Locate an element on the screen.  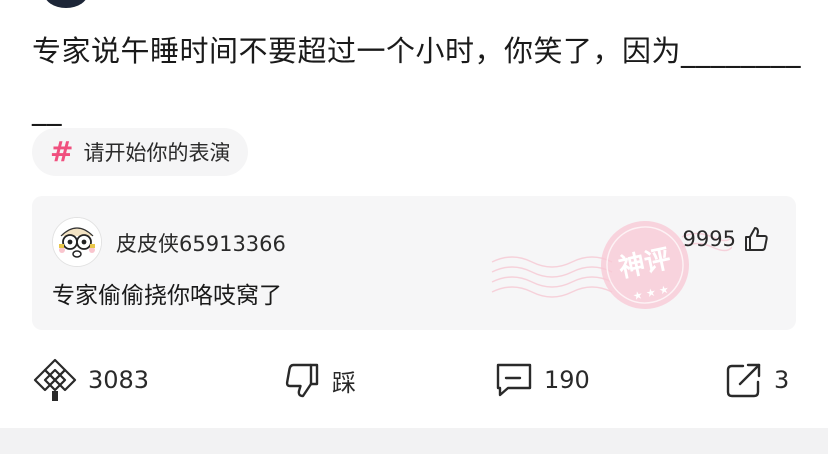
stamp-label: 神评 is located at coordinates (644, 264).